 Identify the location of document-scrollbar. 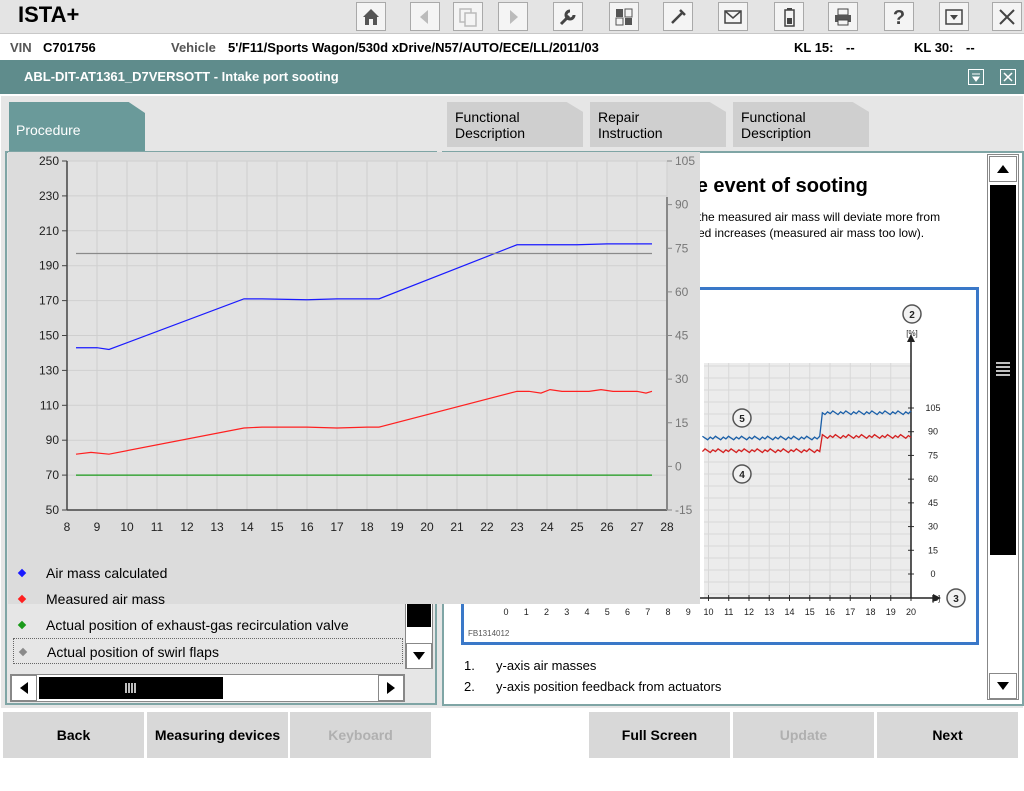
(1003, 427).